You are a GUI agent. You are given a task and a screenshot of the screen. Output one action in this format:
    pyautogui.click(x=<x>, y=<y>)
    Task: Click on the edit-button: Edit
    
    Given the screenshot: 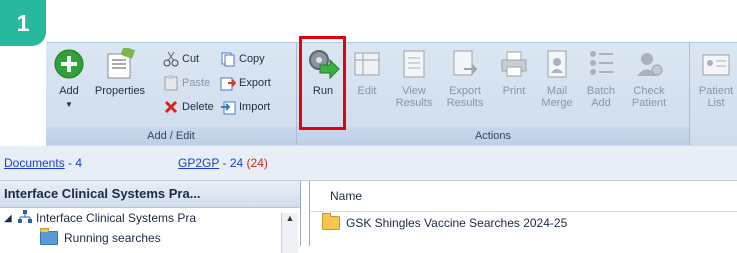 What is the action you would take?
    pyautogui.click(x=367, y=70)
    